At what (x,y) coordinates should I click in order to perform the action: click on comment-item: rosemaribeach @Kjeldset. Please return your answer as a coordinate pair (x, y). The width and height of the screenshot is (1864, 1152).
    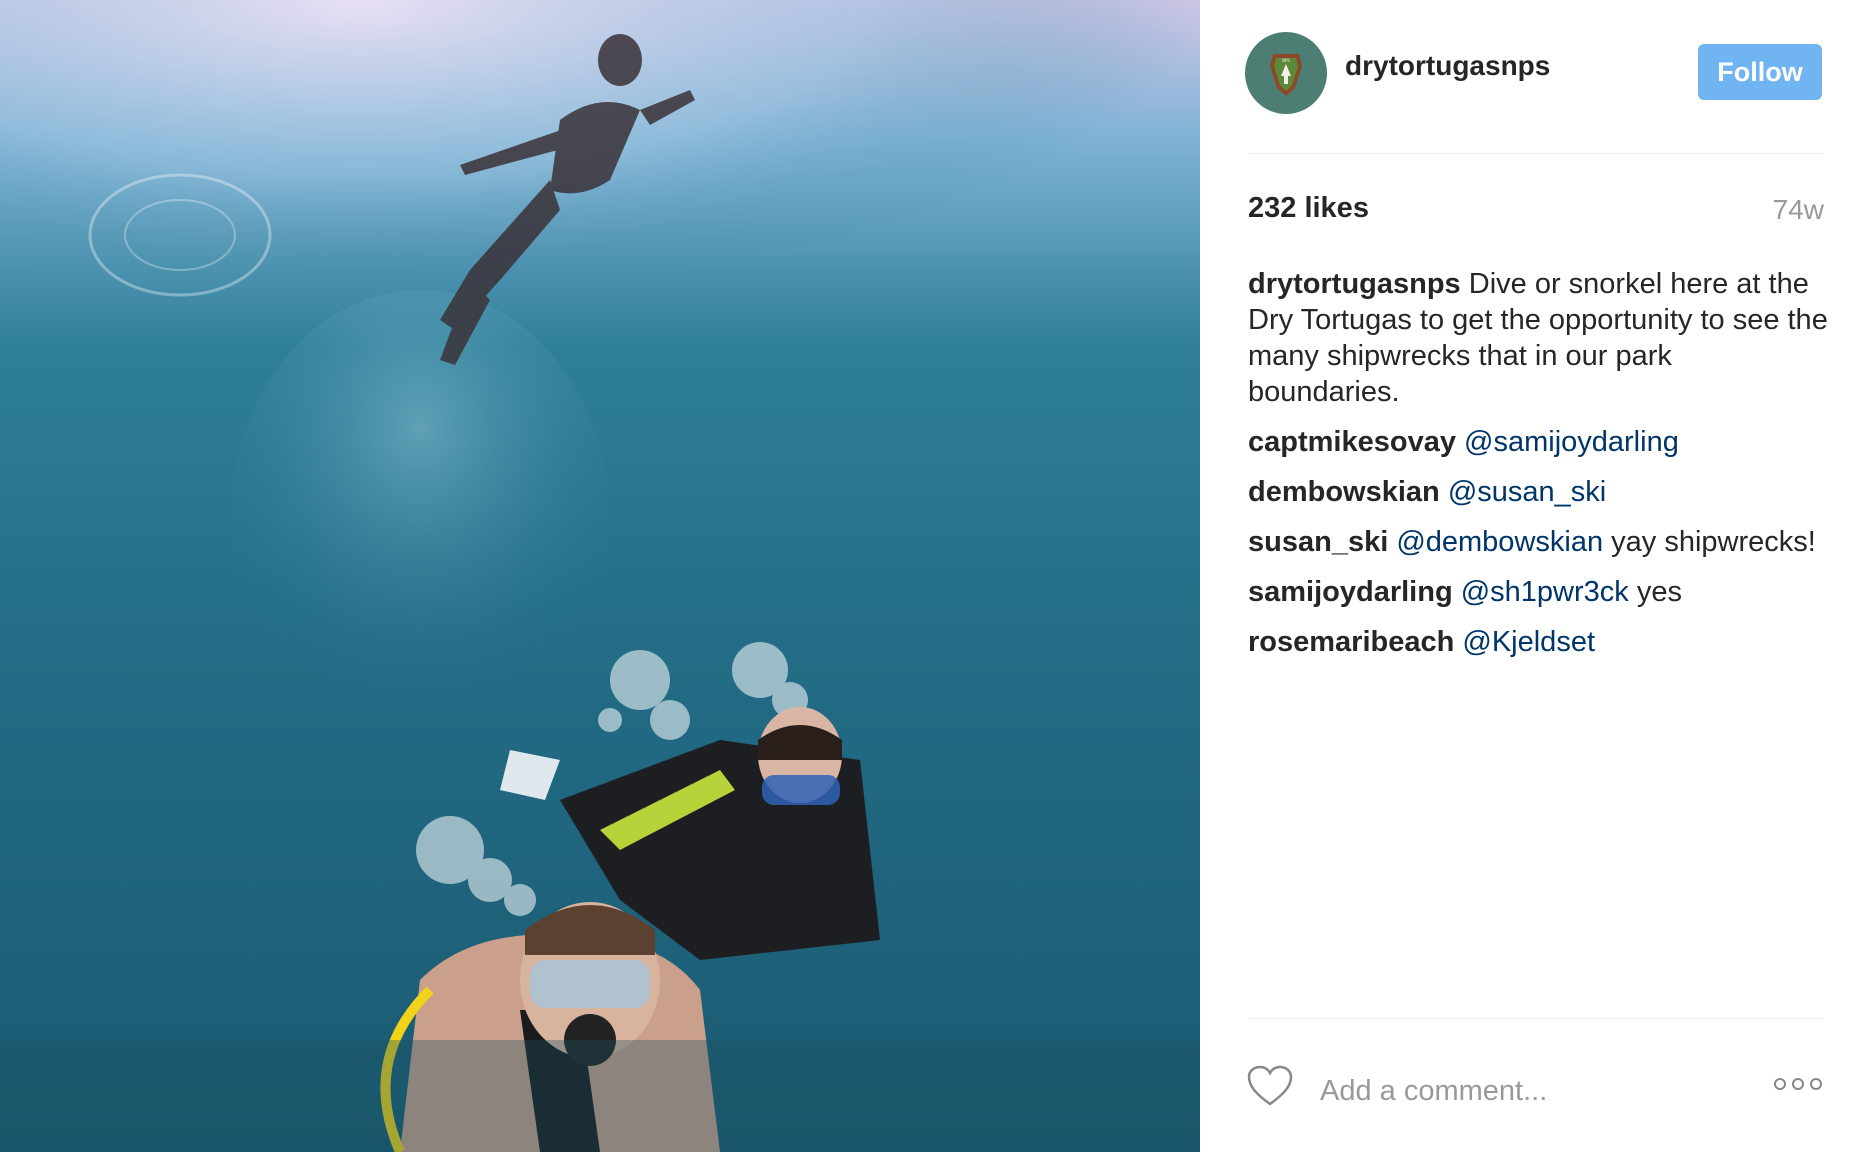
    Looking at the image, I should click on (1538, 642).